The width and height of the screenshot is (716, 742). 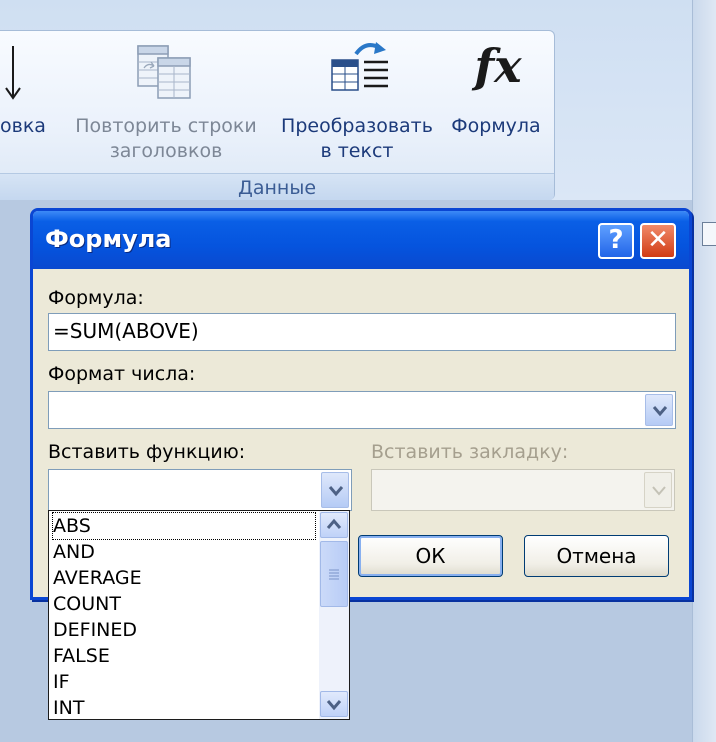 What do you see at coordinates (166, 126) in the screenshot?
I see `repeat-header-rows-label-1: Повторить строки` at bounding box center [166, 126].